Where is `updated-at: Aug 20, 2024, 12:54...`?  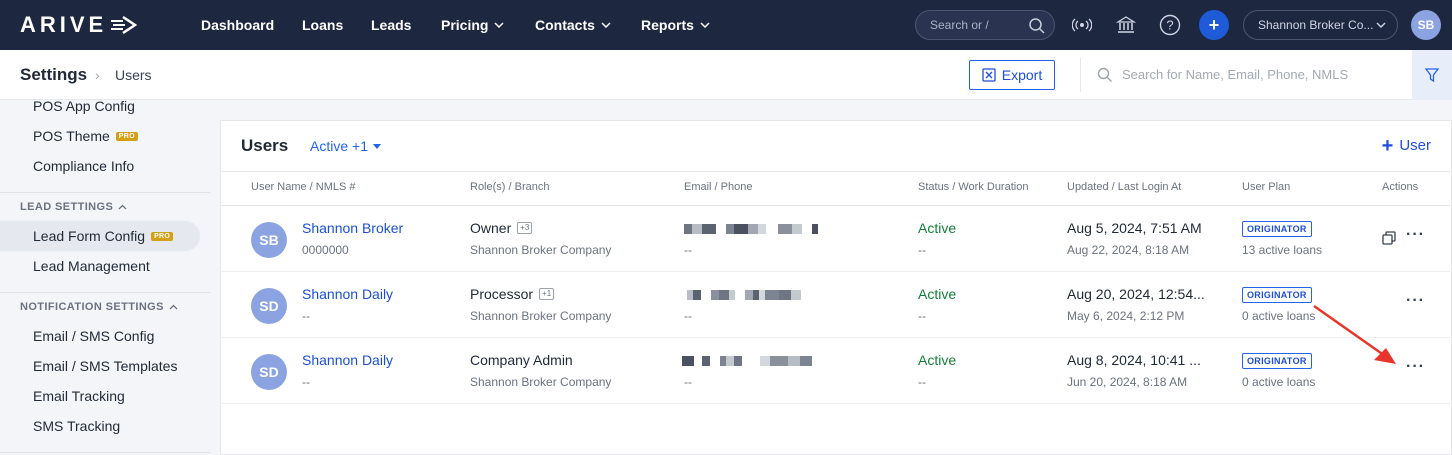
updated-at: Aug 20, 2024, 12:54... is located at coordinates (1136, 294).